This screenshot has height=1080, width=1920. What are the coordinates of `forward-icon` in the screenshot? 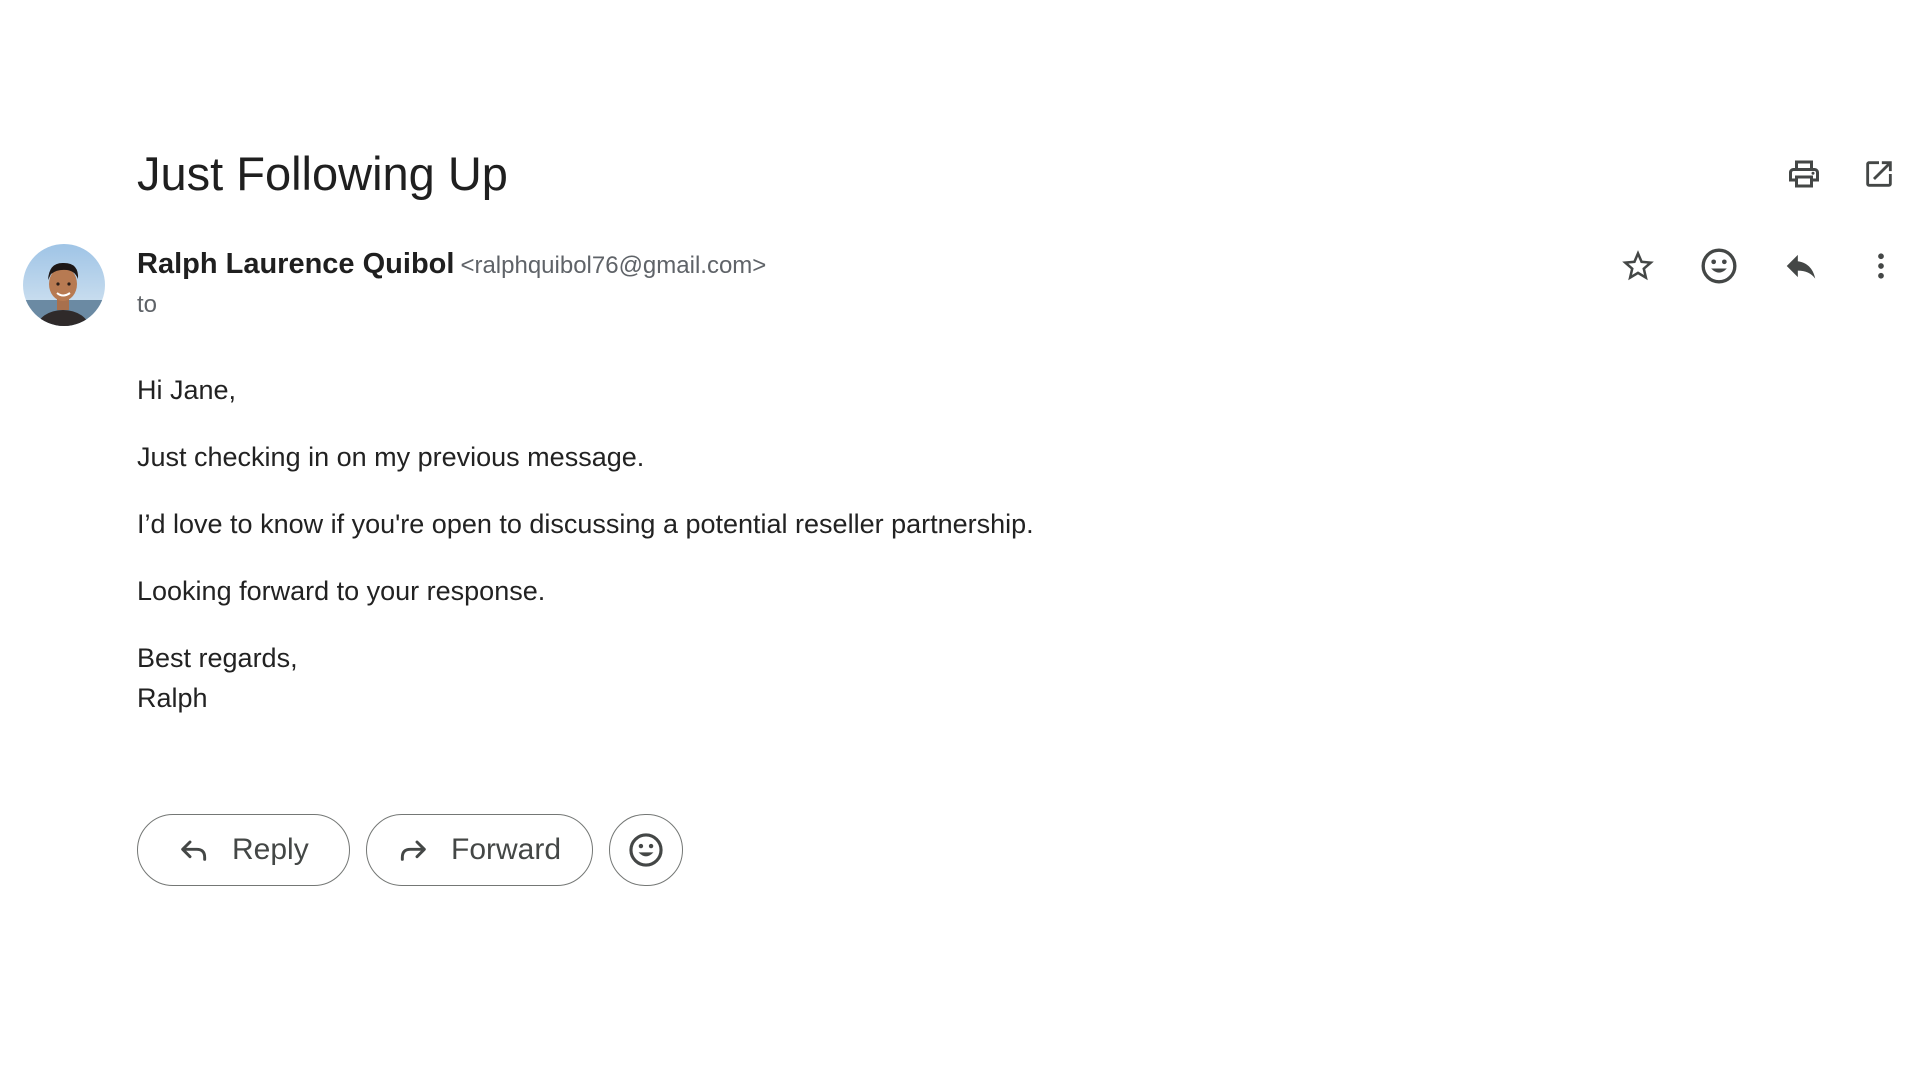 It's located at (413, 850).